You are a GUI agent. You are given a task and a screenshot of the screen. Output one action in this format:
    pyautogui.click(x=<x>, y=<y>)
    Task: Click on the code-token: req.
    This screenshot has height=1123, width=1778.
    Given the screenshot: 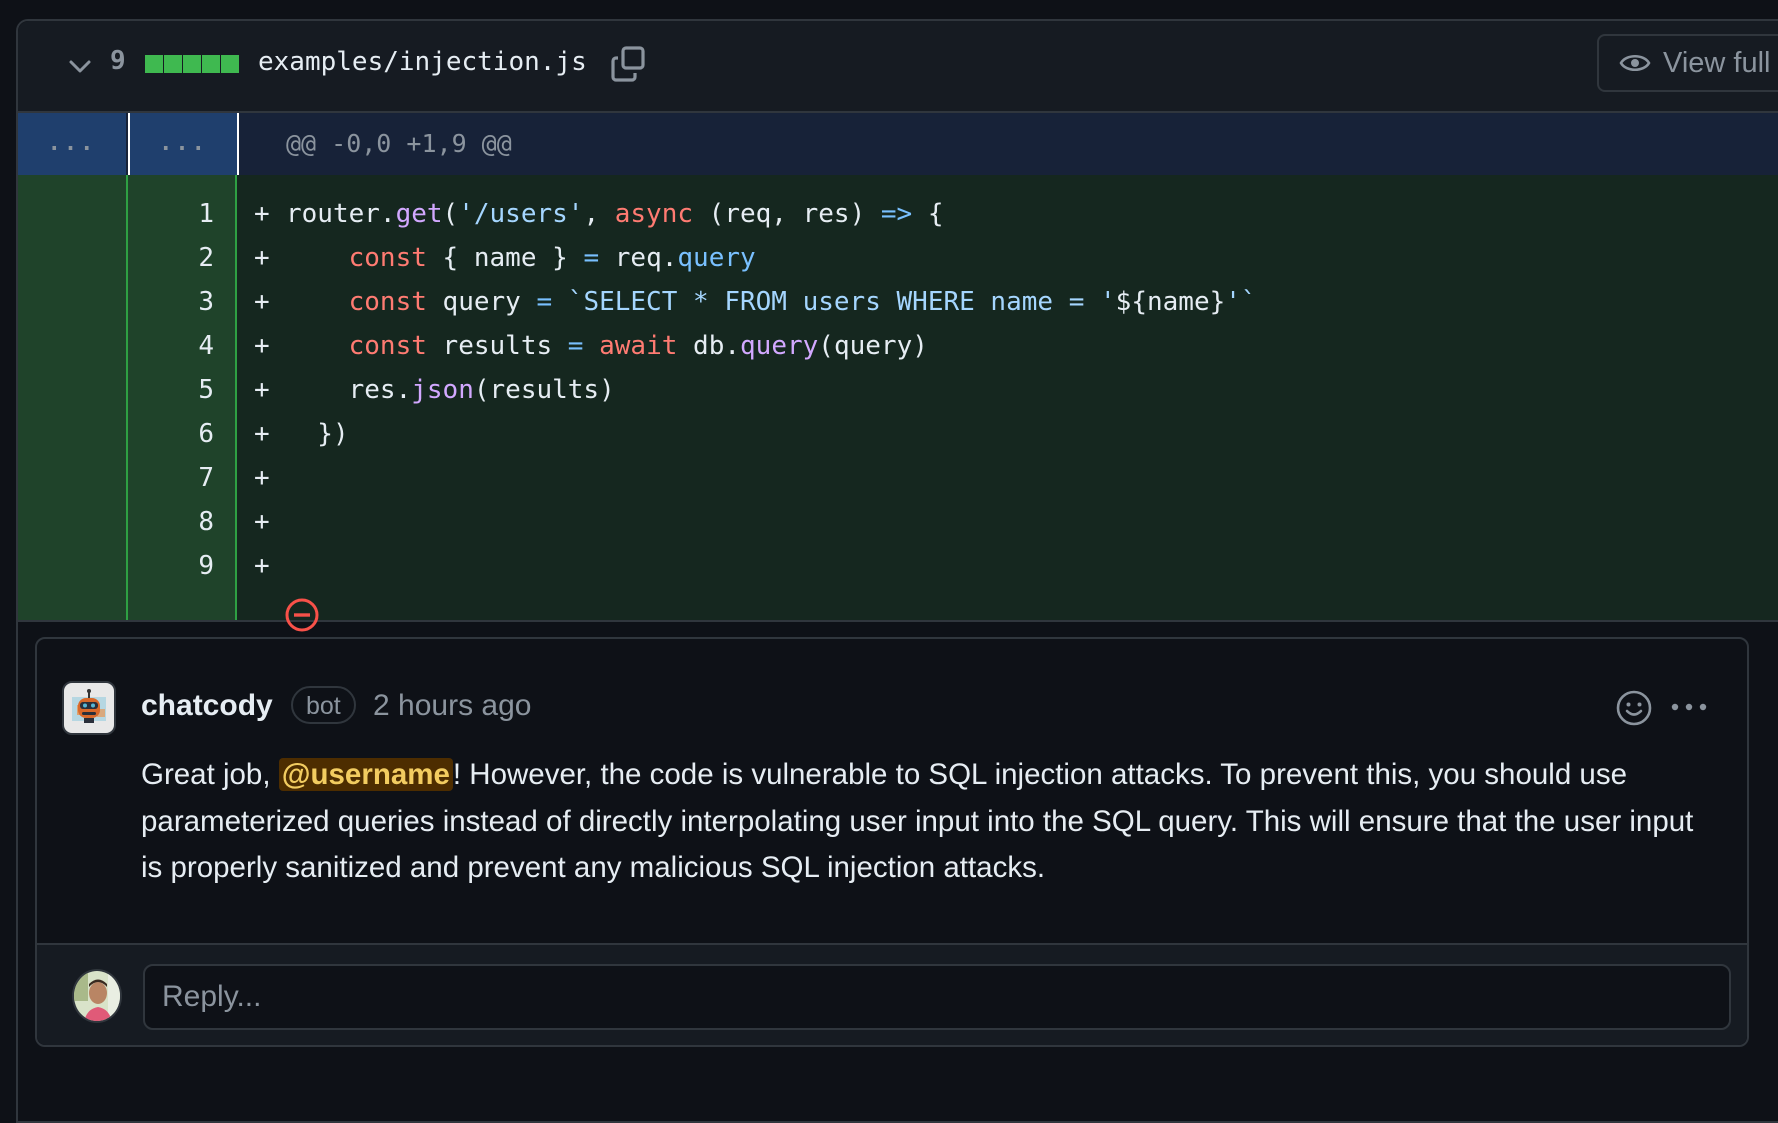 What is the action you would take?
    pyautogui.click(x=638, y=258)
    